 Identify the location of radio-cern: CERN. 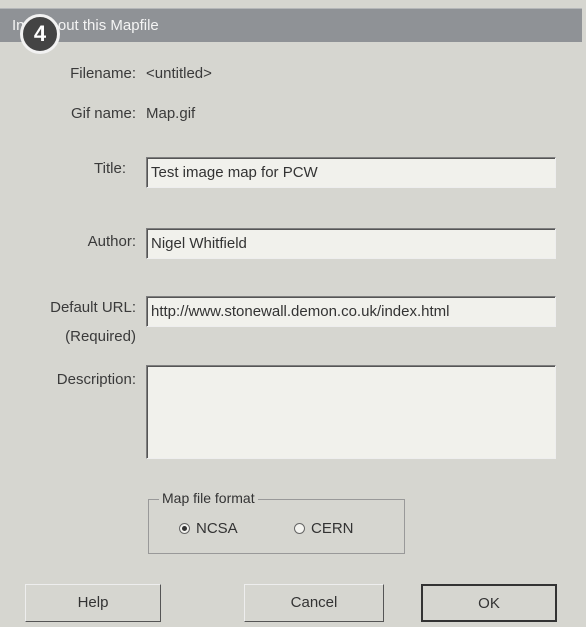
(324, 528).